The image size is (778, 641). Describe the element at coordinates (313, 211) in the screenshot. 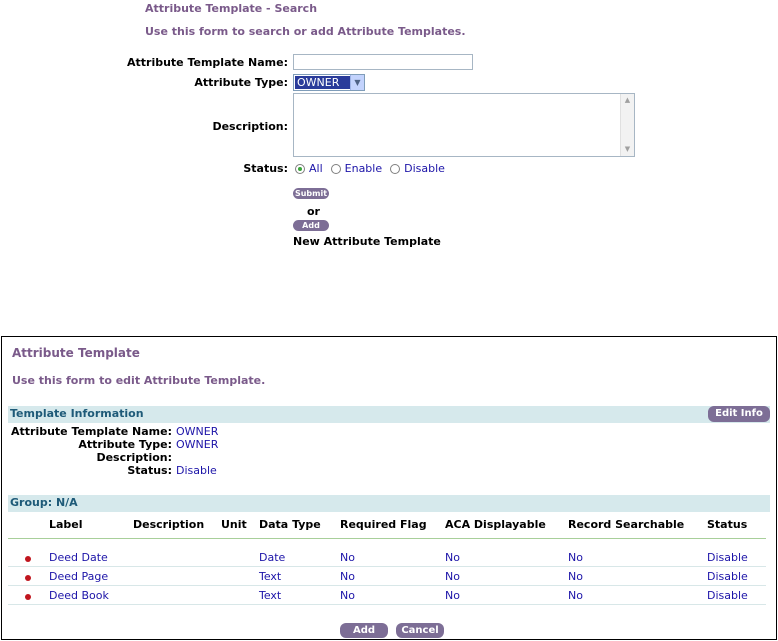

I see `or-text: or` at that location.